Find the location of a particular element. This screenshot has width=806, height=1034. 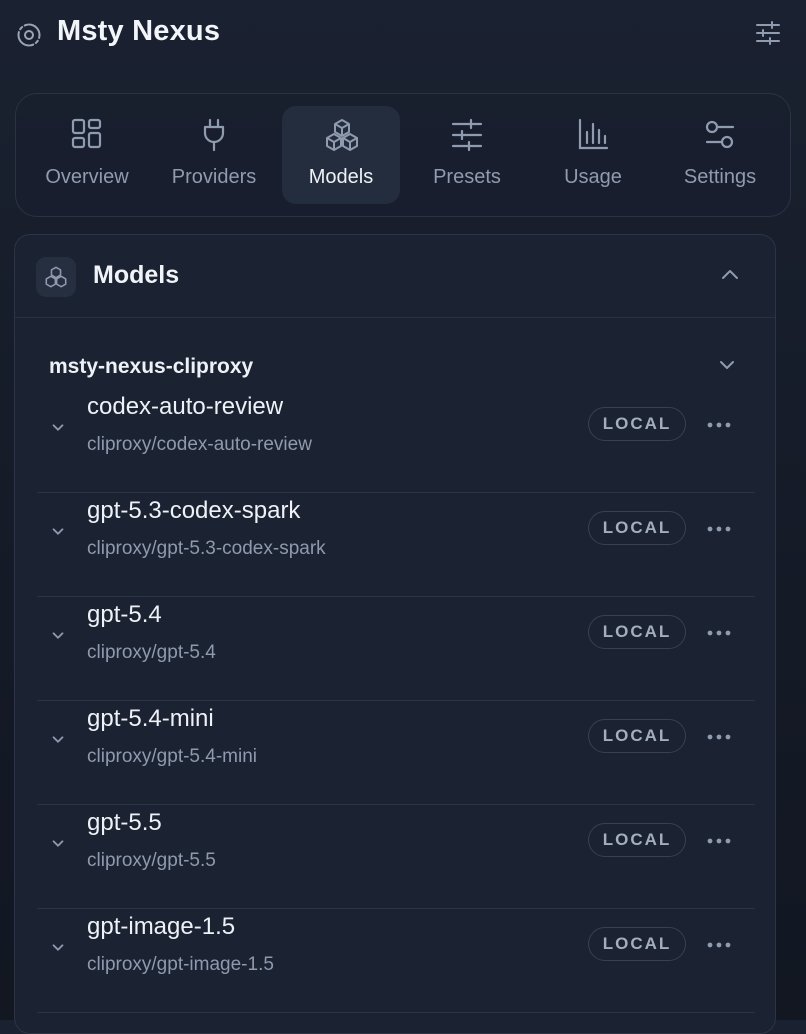

tab-label: Presets is located at coordinates (467, 177).